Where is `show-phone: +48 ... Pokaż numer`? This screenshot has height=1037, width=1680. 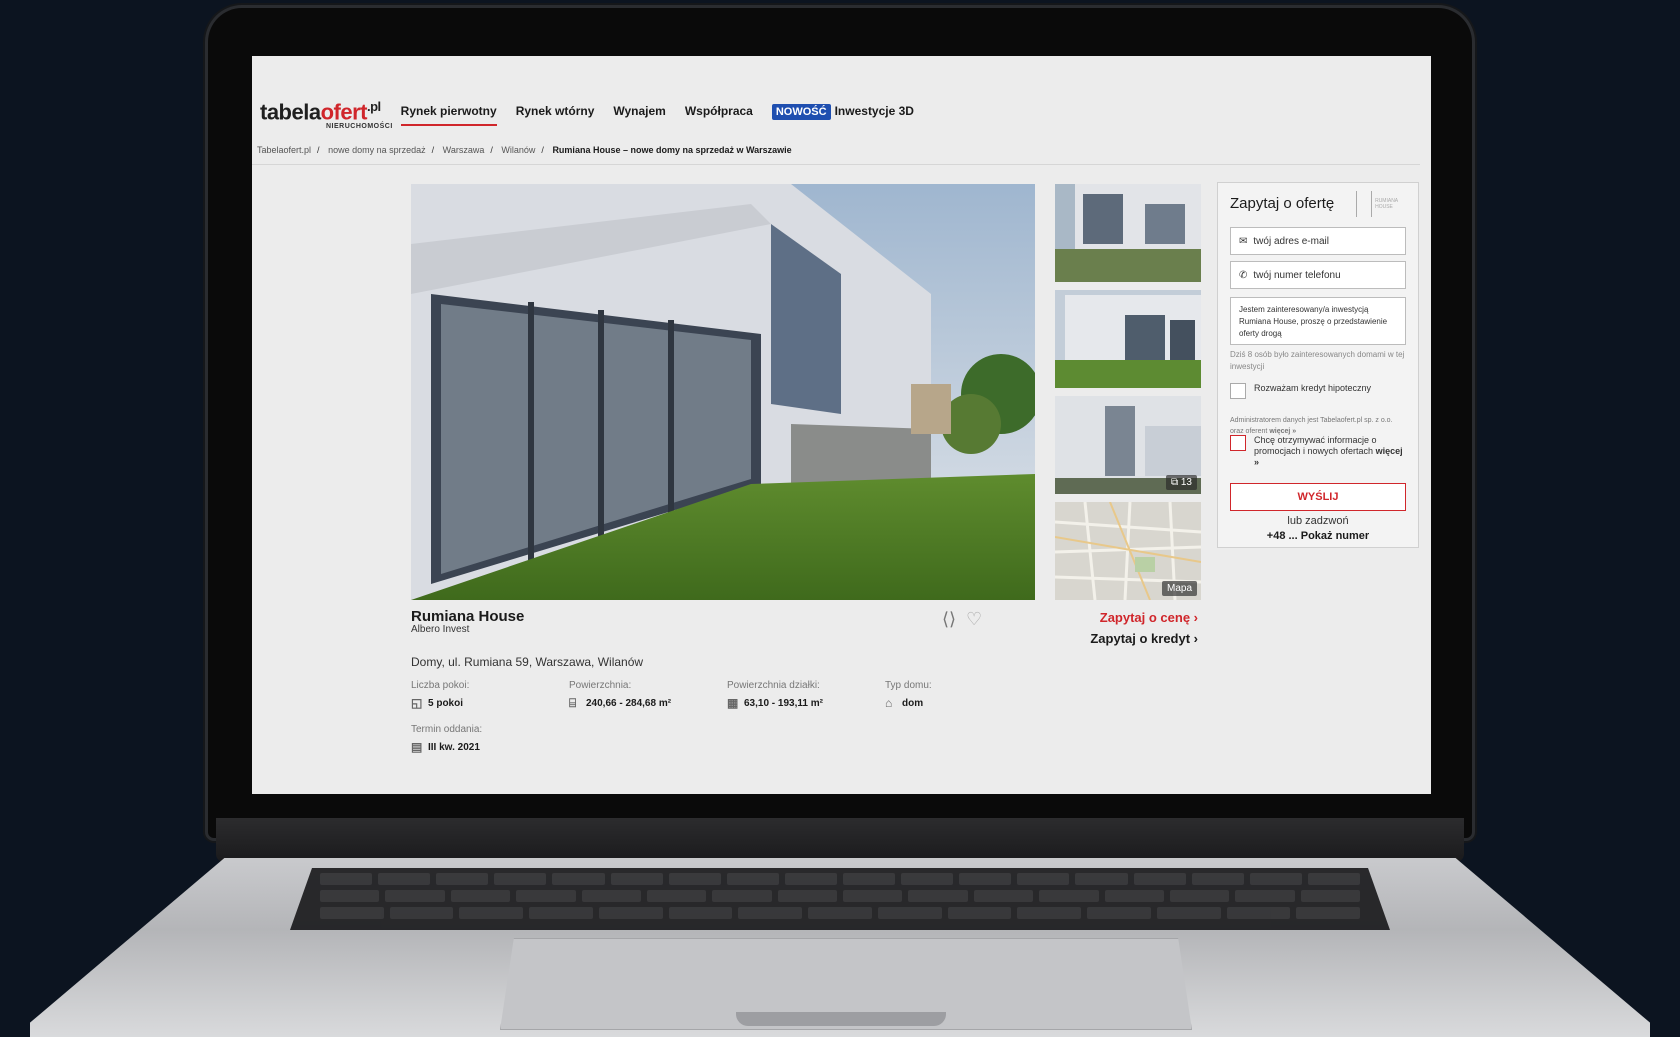
show-phone: +48 ... Pokaż numer is located at coordinates (1318, 536).